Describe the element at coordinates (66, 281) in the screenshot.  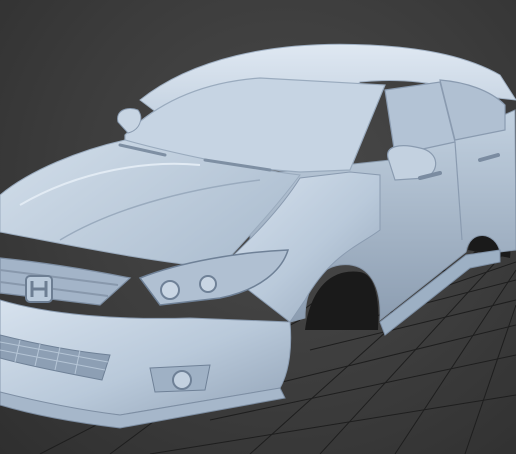
I see `upper-grille` at that location.